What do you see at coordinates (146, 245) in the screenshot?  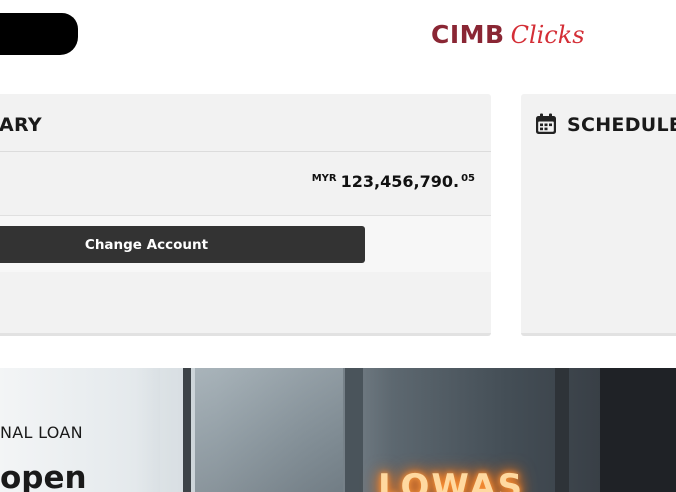 I see `change-account-label: Change Account` at bounding box center [146, 245].